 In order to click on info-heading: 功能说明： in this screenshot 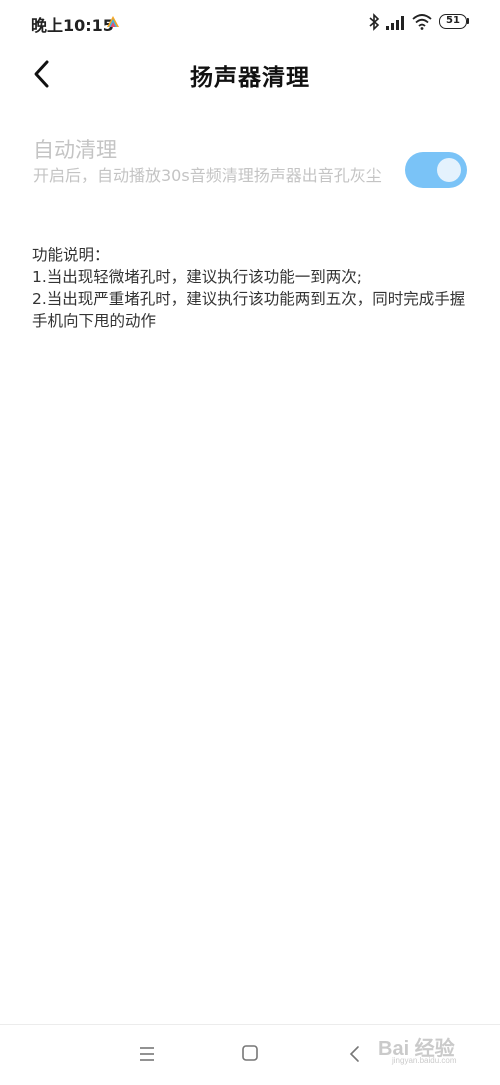, I will do `click(71, 255)`.